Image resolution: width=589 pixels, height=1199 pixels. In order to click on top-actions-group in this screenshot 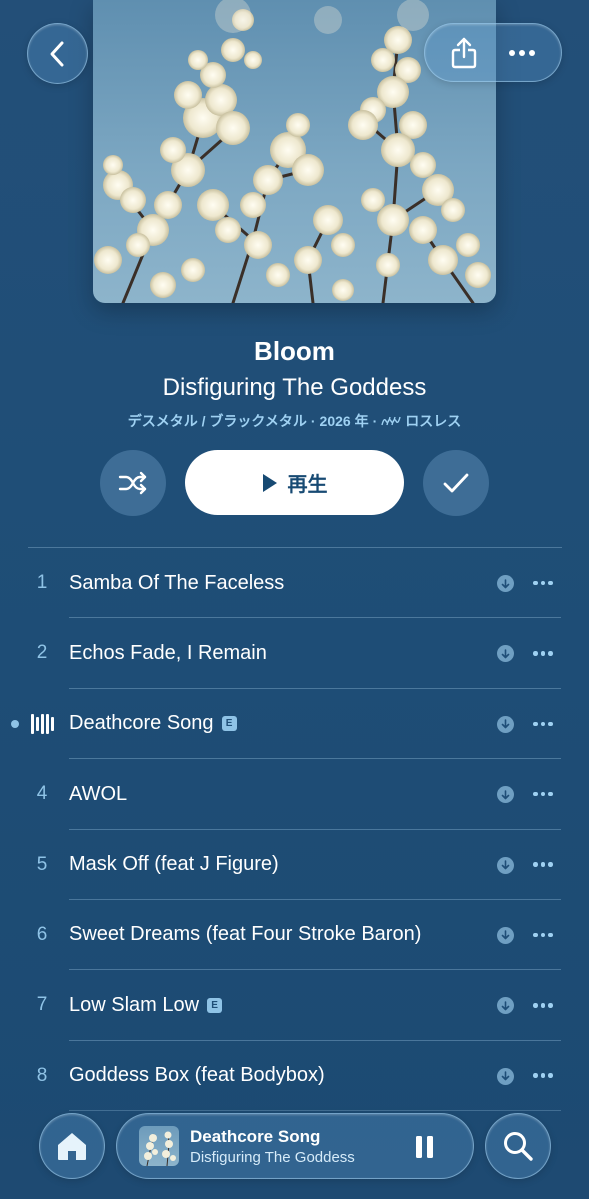, I will do `click(493, 52)`.